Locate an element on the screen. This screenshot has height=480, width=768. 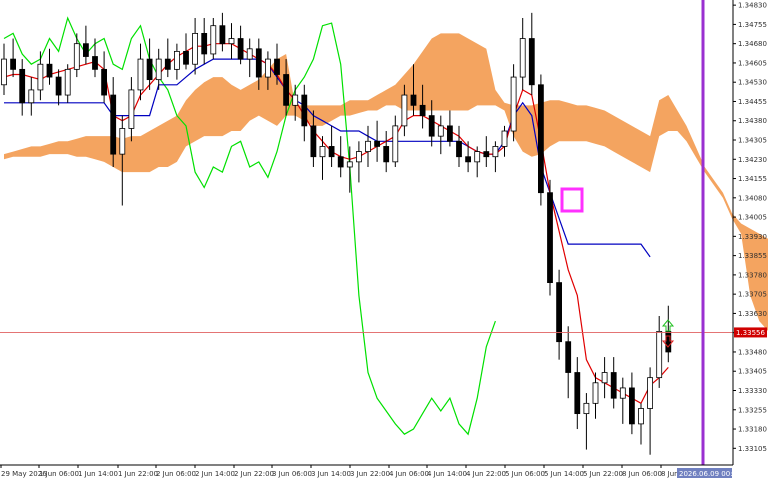
y-tick-label: 1.34230 is located at coordinates (752, 160).